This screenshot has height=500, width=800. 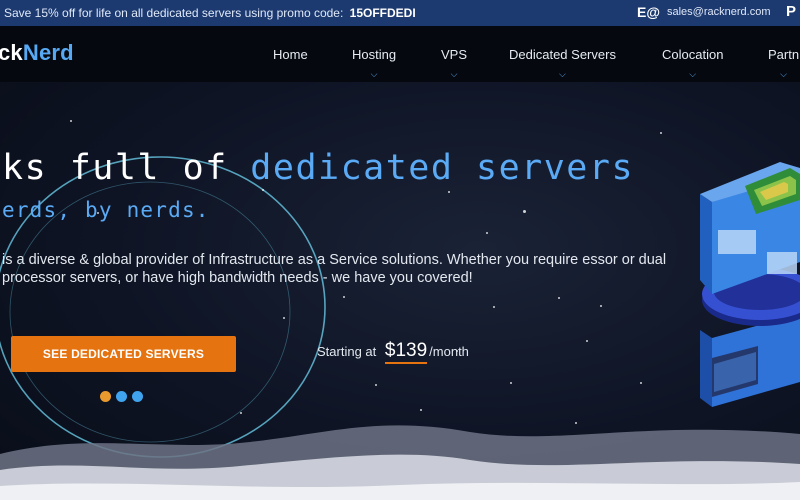 I want to click on nav-item-hosting: Hosting ⌵, so click(x=374, y=63).